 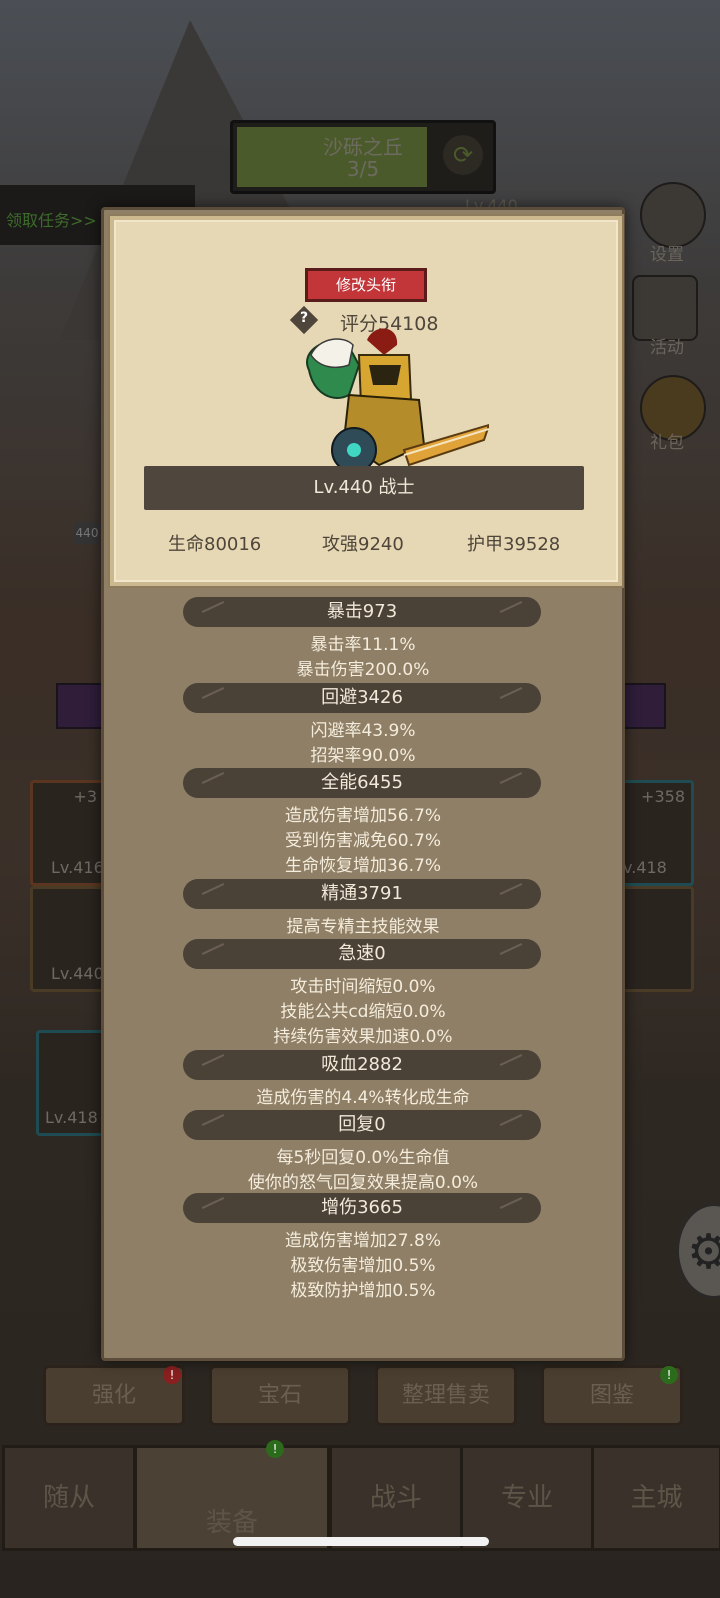 What do you see at coordinates (363, 987) in the screenshot?
I see `stat-line: 攻击时间缩短0.0%` at bounding box center [363, 987].